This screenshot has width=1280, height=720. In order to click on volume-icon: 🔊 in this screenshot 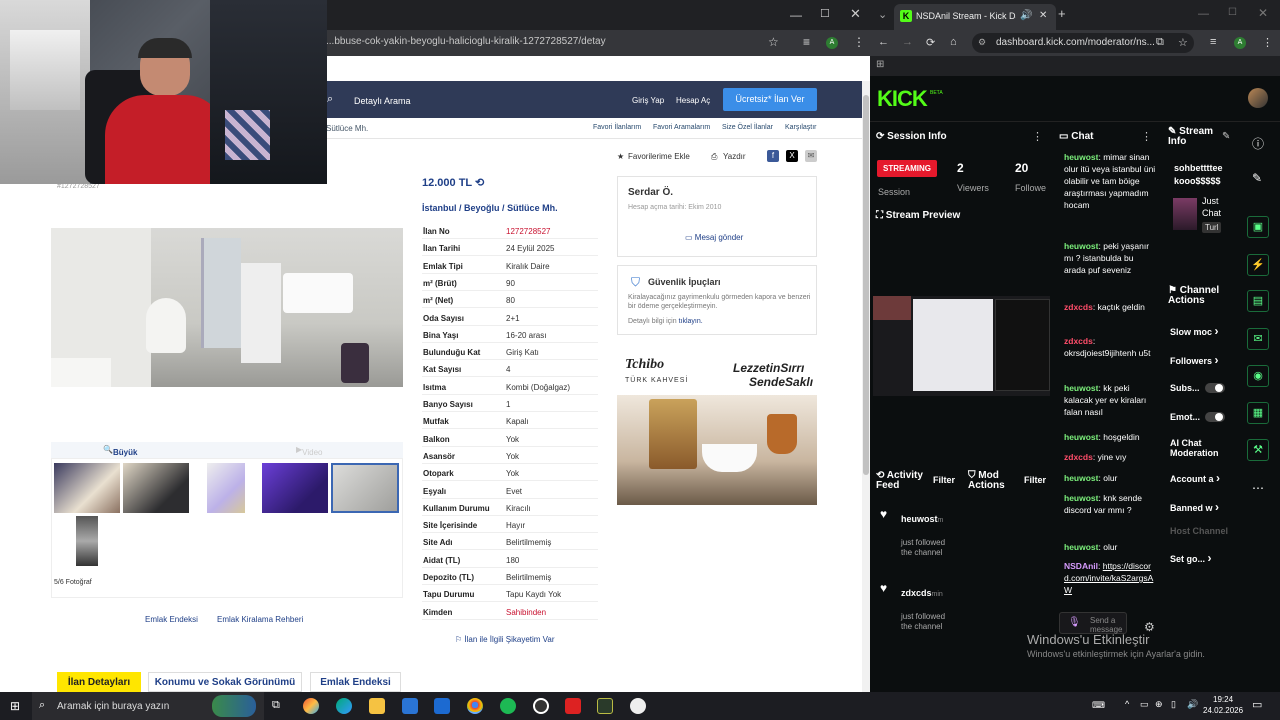, I will do `click(1192, 704)`.